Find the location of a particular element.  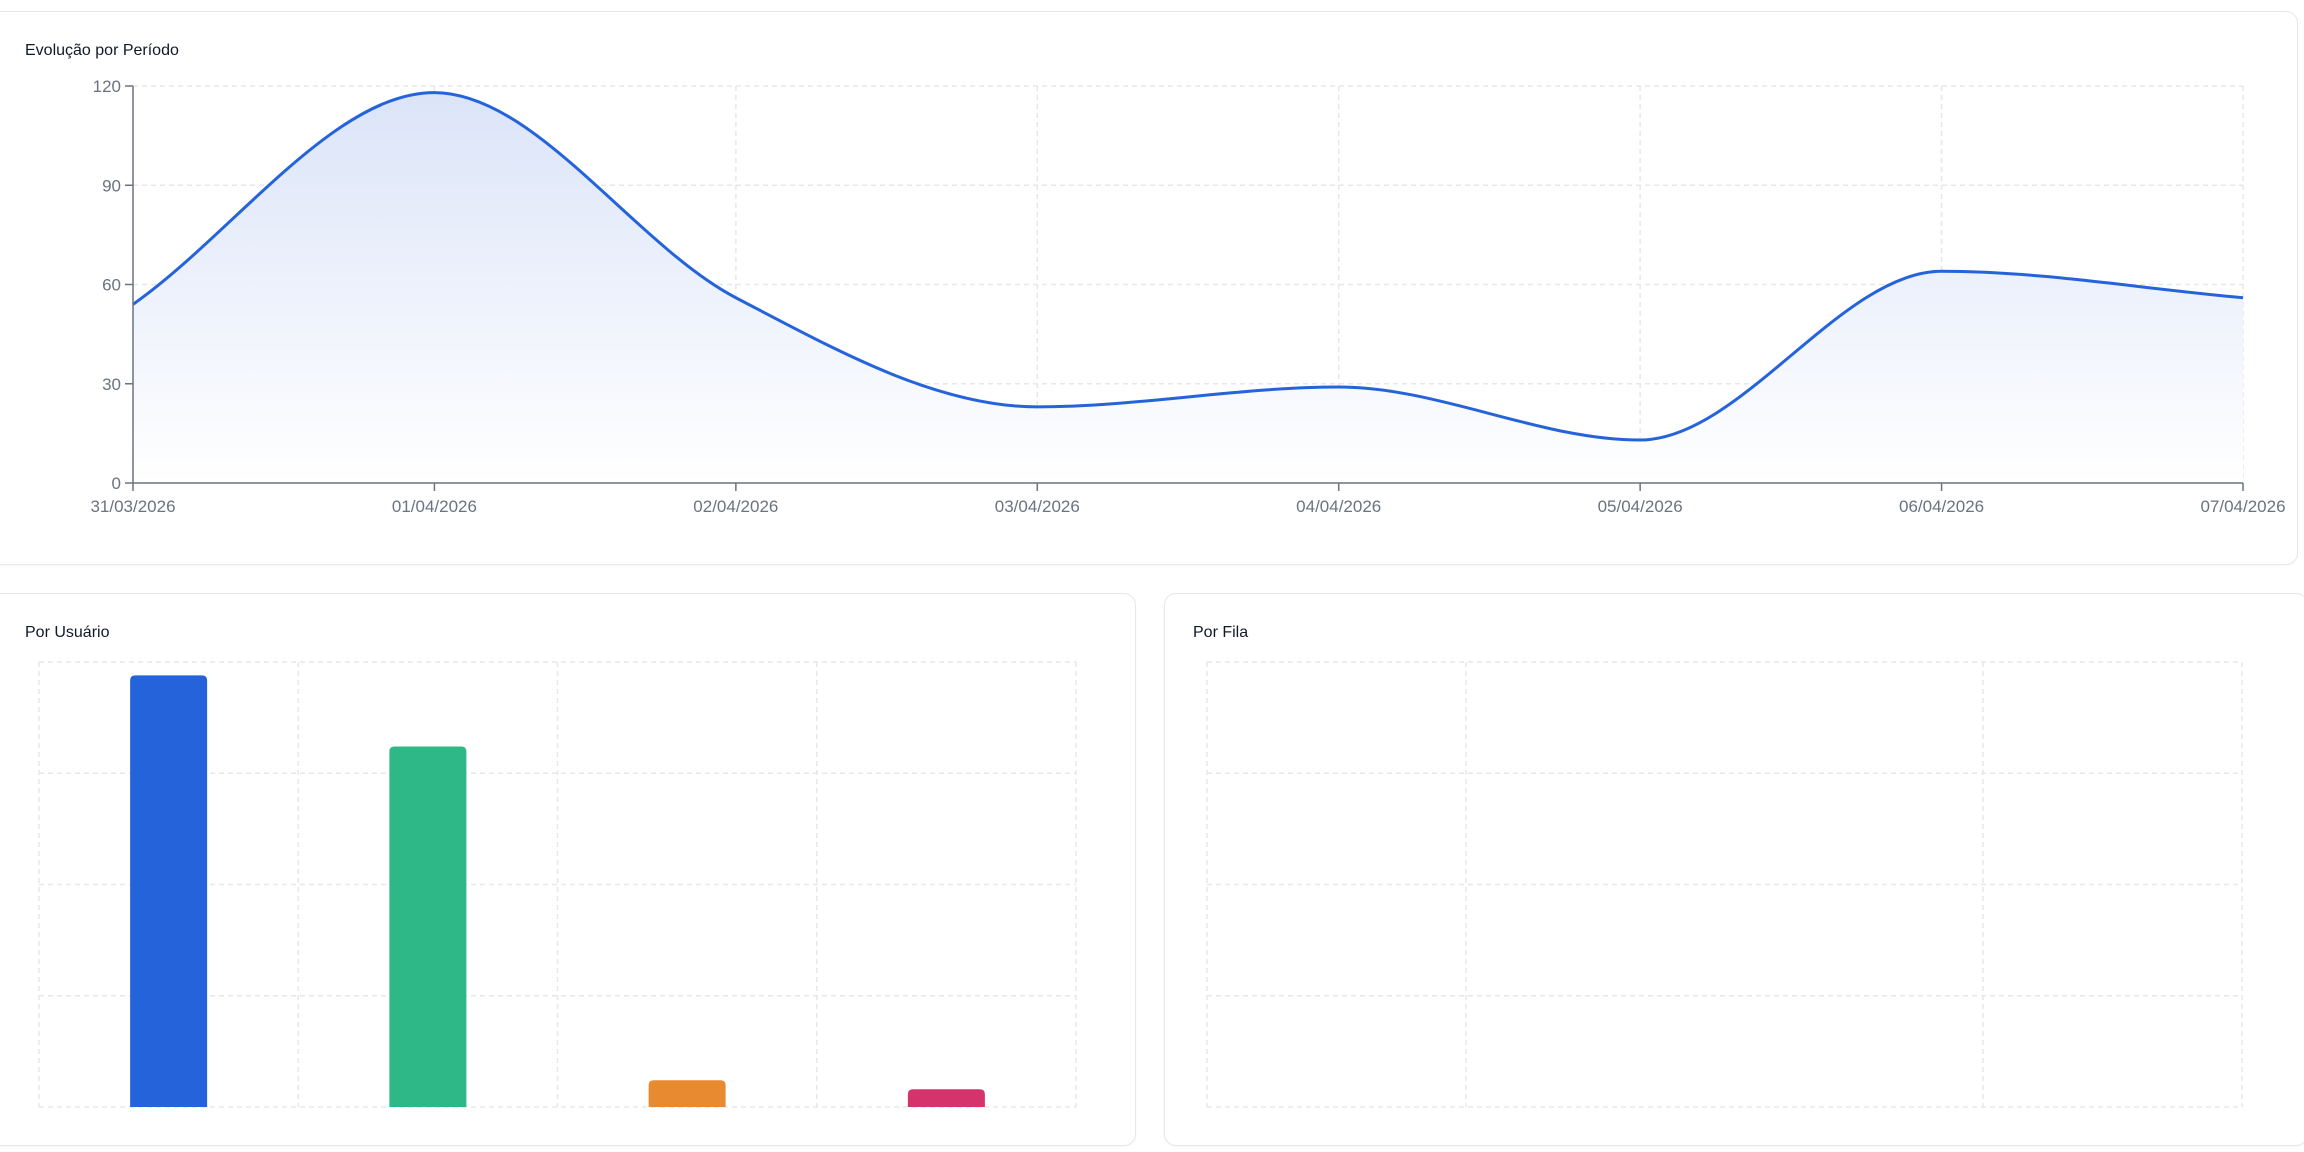

x-tick-label: 01/04/2026 is located at coordinates (434, 506).